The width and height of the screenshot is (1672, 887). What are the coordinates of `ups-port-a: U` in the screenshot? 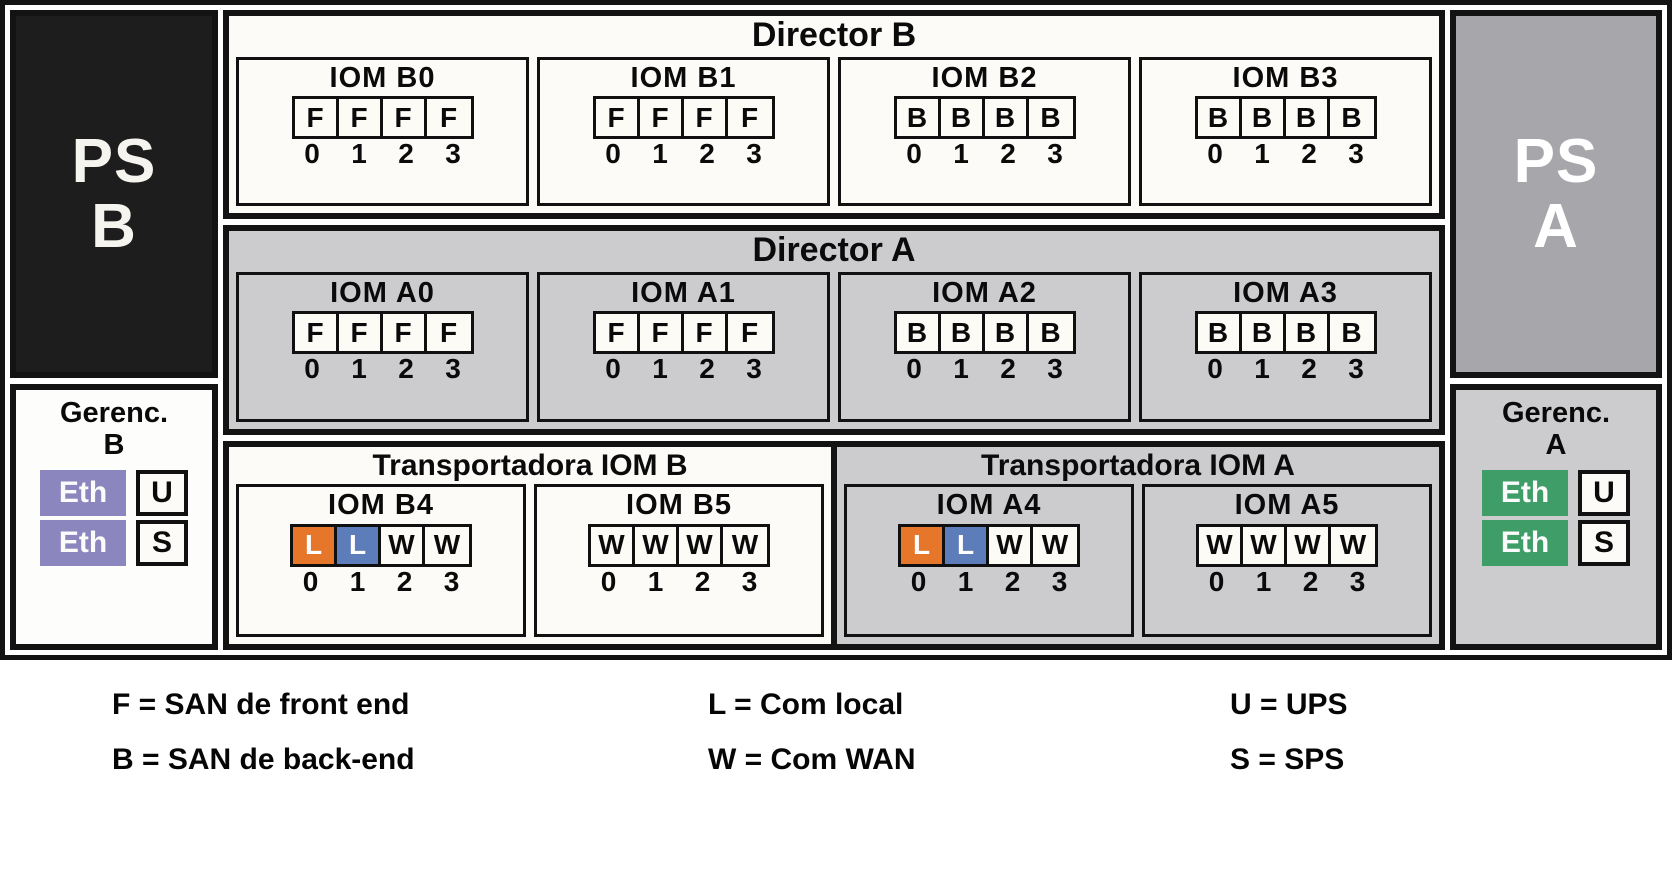 It's located at (1604, 492).